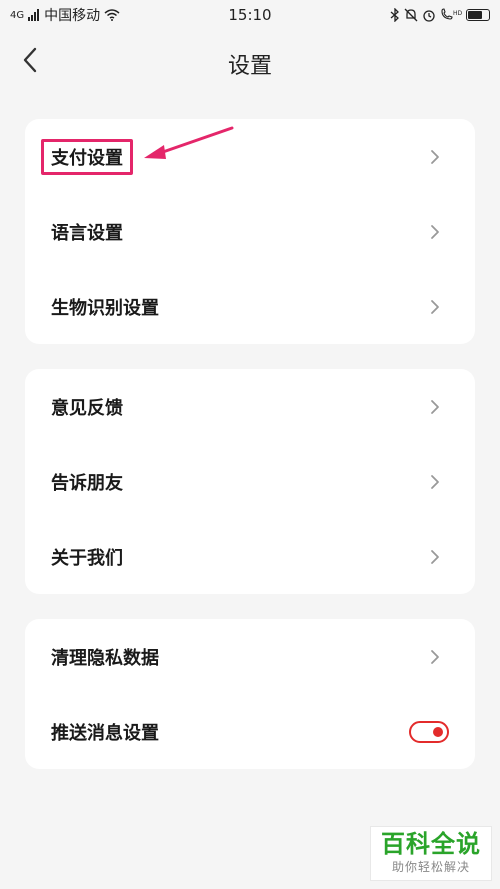 Image resolution: width=500 pixels, height=889 pixels. Describe the element at coordinates (250, 556) in the screenshot. I see `settings-item-about-us: 关于我们` at that location.